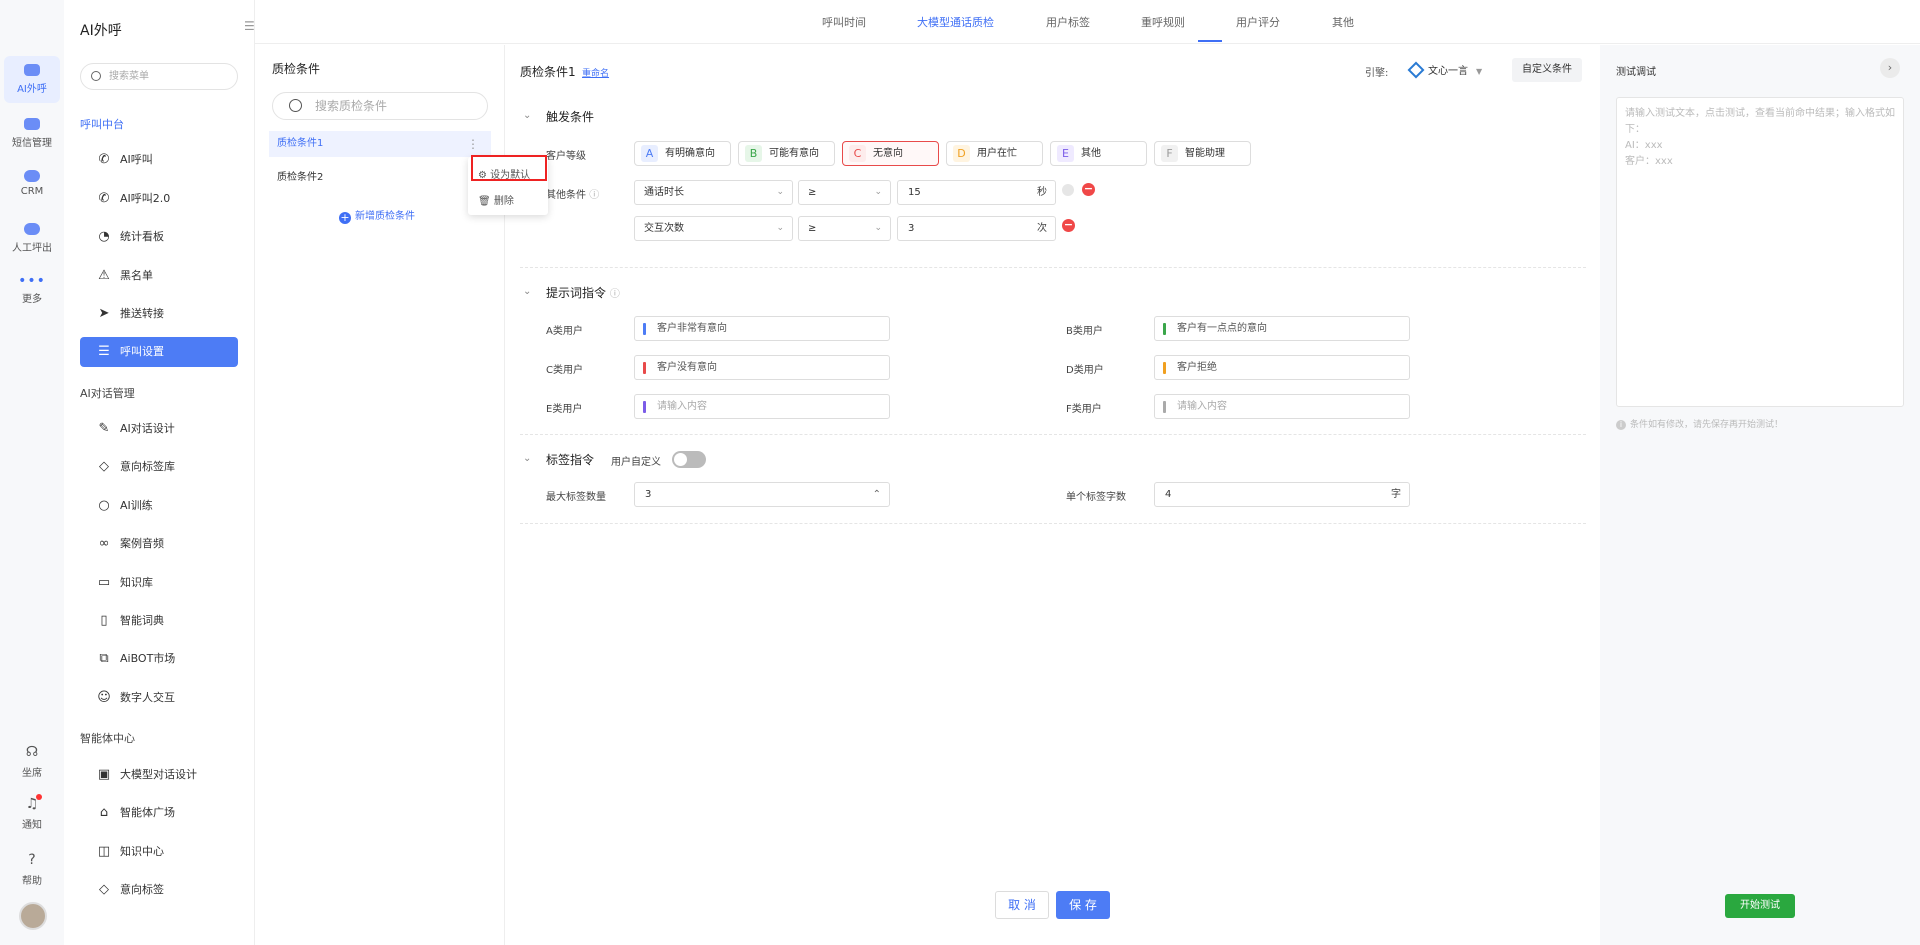 This screenshot has height=945, width=1920. Describe the element at coordinates (32, 869) in the screenshot. I see `rail-item-help: ? 帮助` at that location.